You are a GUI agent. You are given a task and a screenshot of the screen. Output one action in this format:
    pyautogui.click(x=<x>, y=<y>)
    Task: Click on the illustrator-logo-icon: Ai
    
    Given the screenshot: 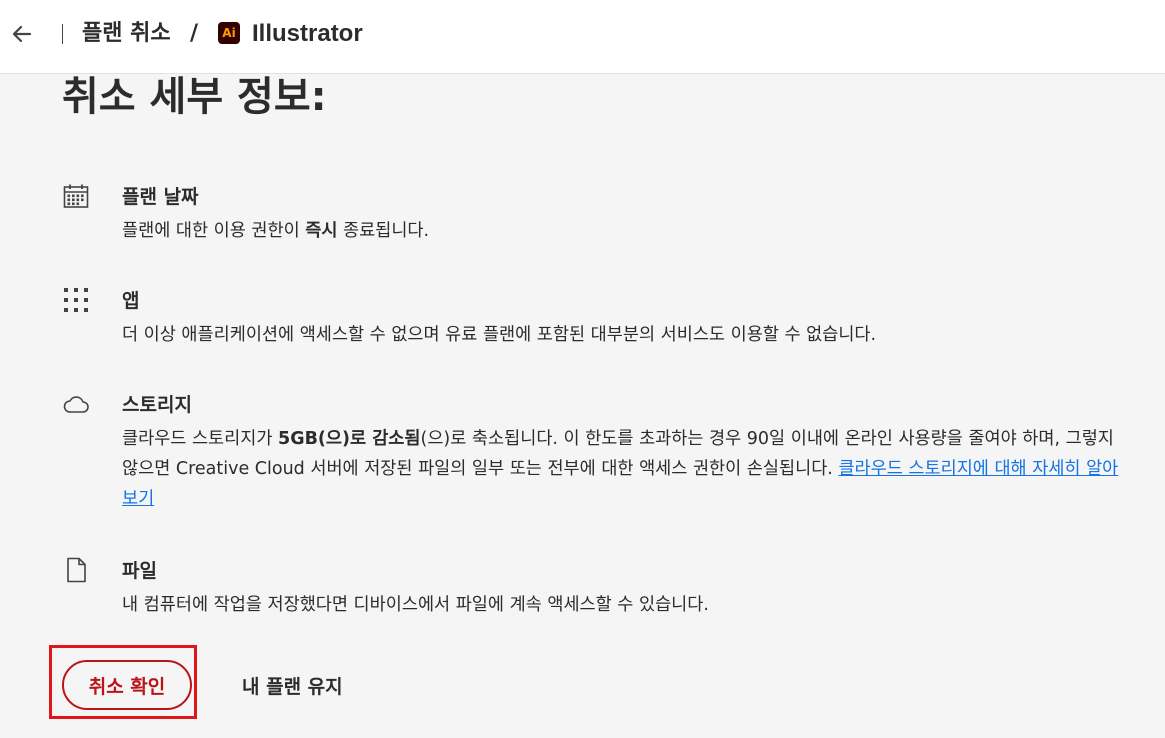 What is the action you would take?
    pyautogui.click(x=229, y=33)
    